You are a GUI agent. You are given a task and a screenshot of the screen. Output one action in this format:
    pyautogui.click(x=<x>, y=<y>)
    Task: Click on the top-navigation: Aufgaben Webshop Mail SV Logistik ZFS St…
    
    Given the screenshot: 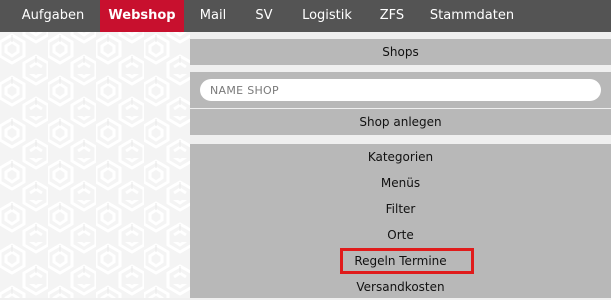 What is the action you would take?
    pyautogui.click(x=305, y=16)
    